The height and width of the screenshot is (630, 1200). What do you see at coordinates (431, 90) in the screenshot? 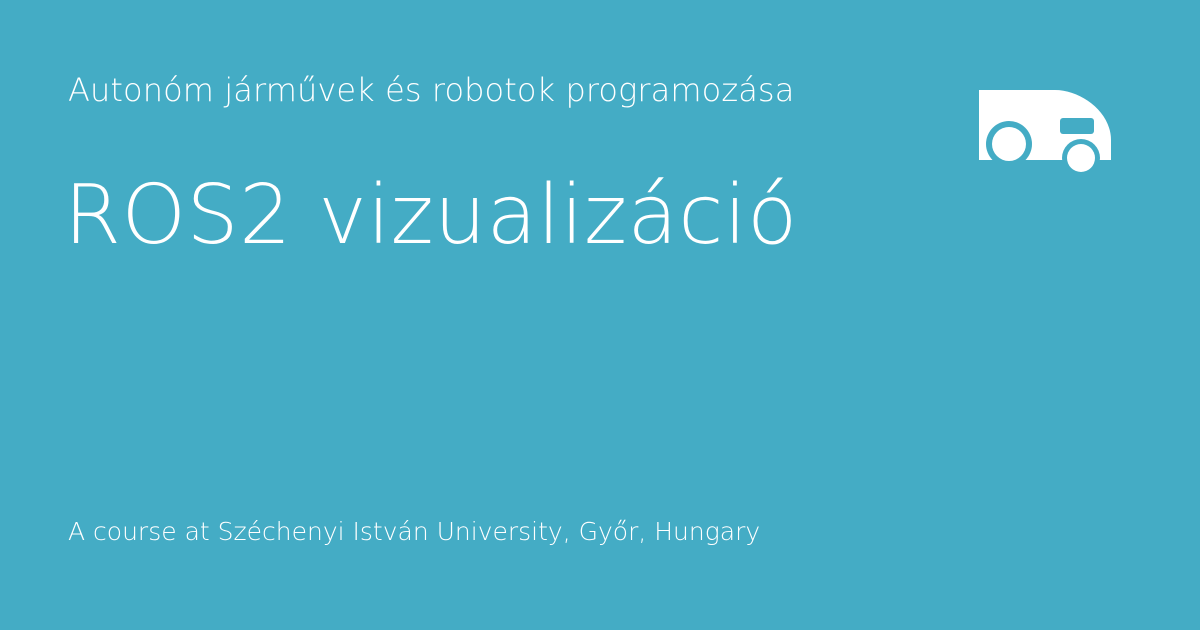
I see `course-title: Autonóm járművek és robotok programozása` at bounding box center [431, 90].